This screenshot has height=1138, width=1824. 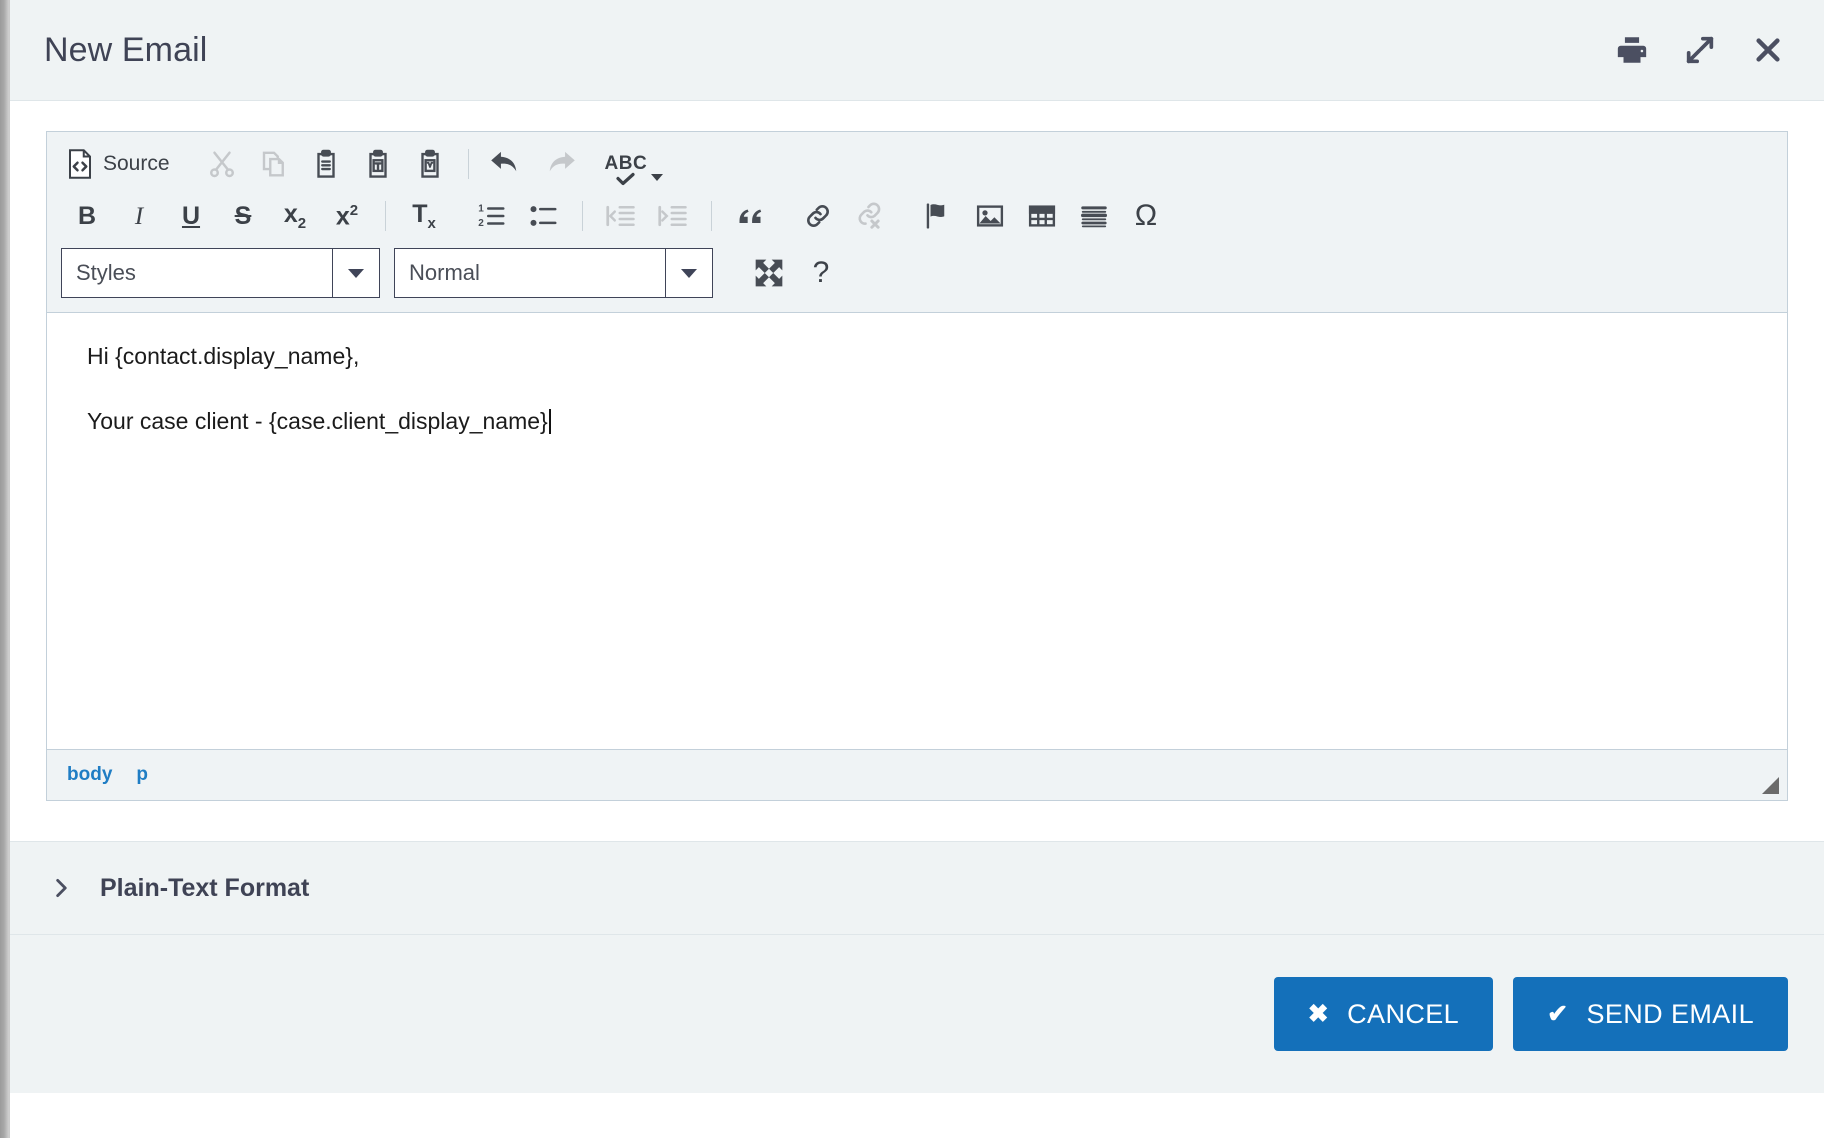 I want to click on strikethrough-button: S, so click(x=243, y=216).